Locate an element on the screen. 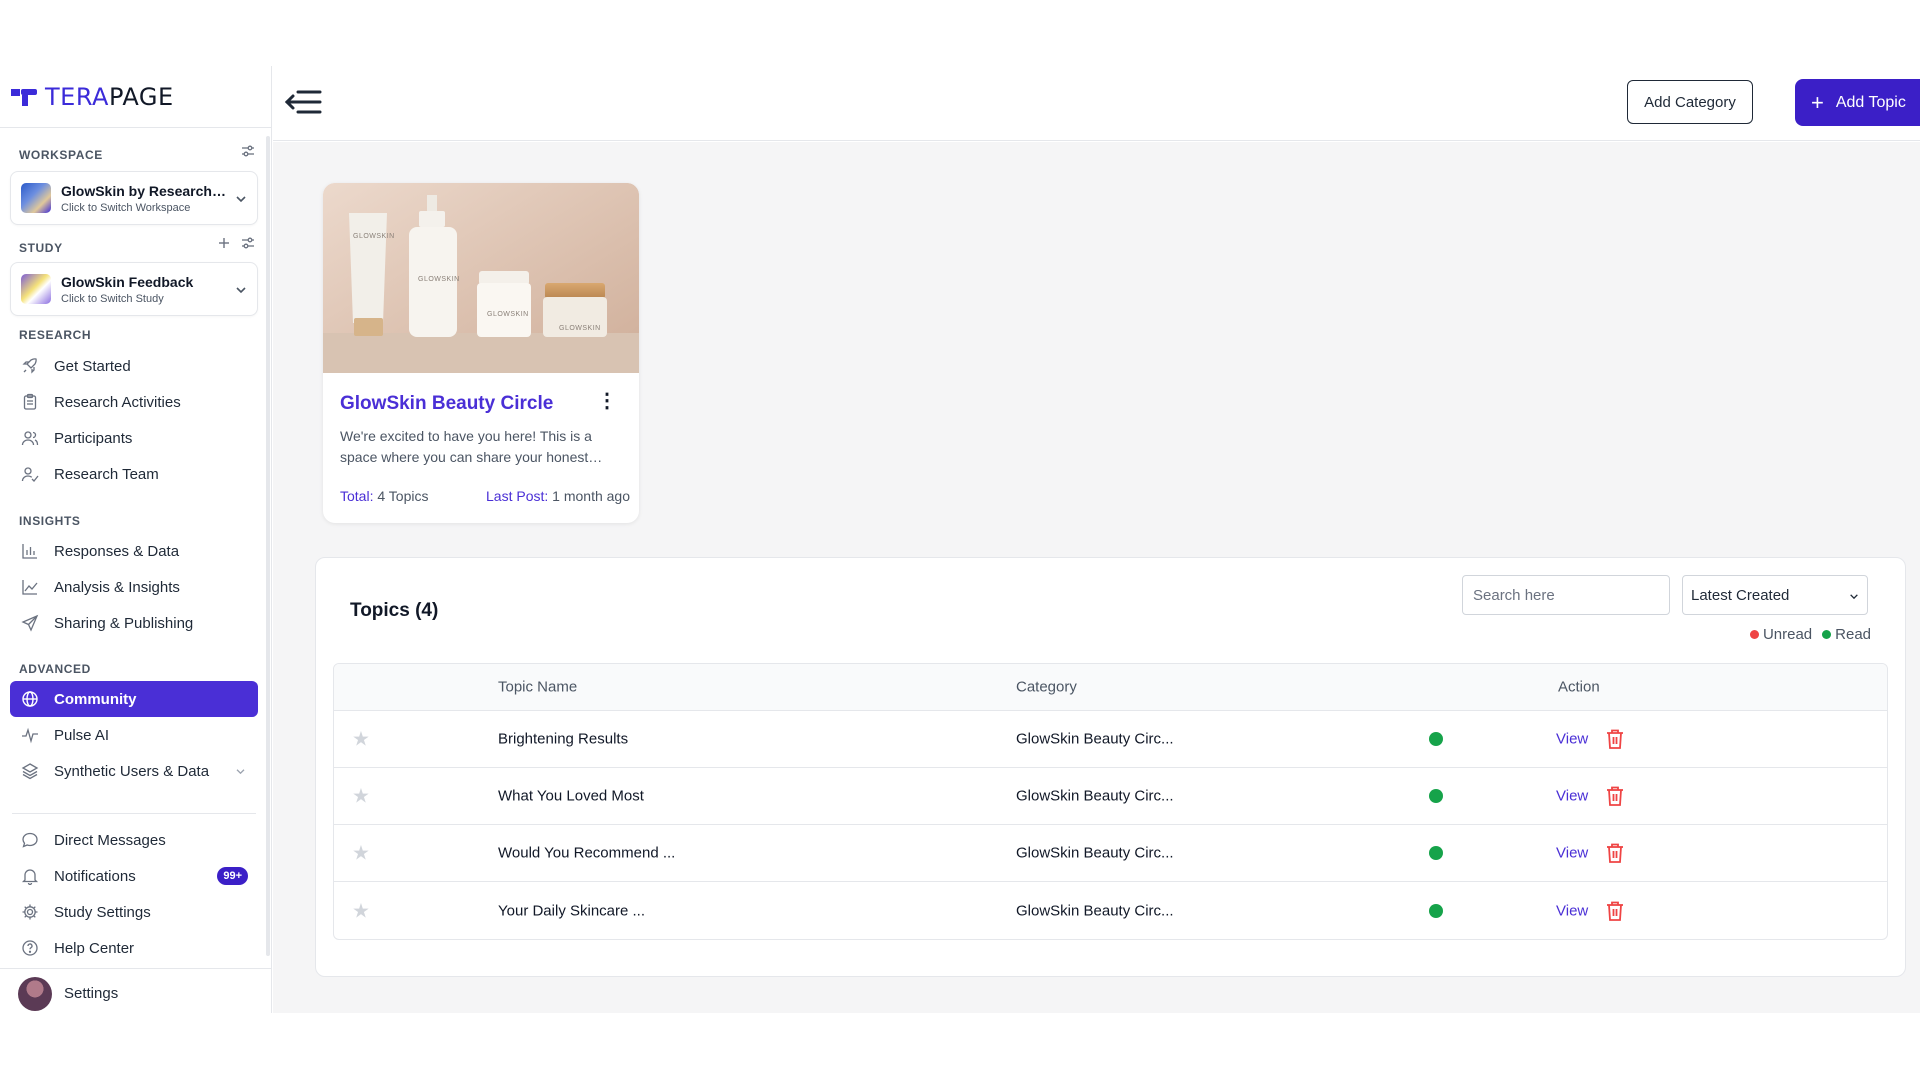 The width and height of the screenshot is (1920, 1080). nav-direct-messages: Direct Messages is located at coordinates (134, 840).